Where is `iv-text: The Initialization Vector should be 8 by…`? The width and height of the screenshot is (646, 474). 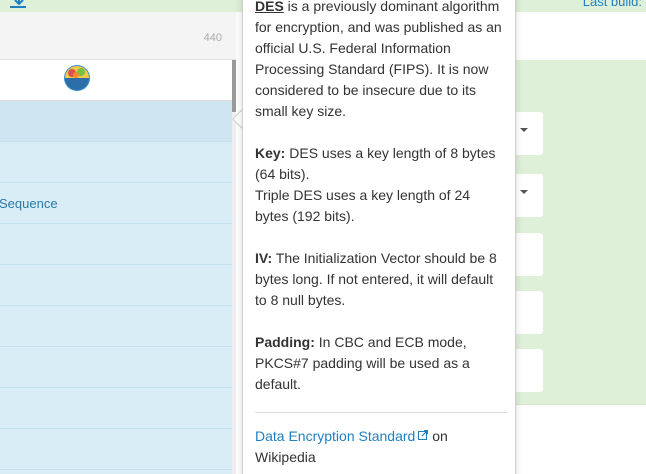 iv-text: The Initialization Vector should be 8 by… is located at coordinates (376, 279).